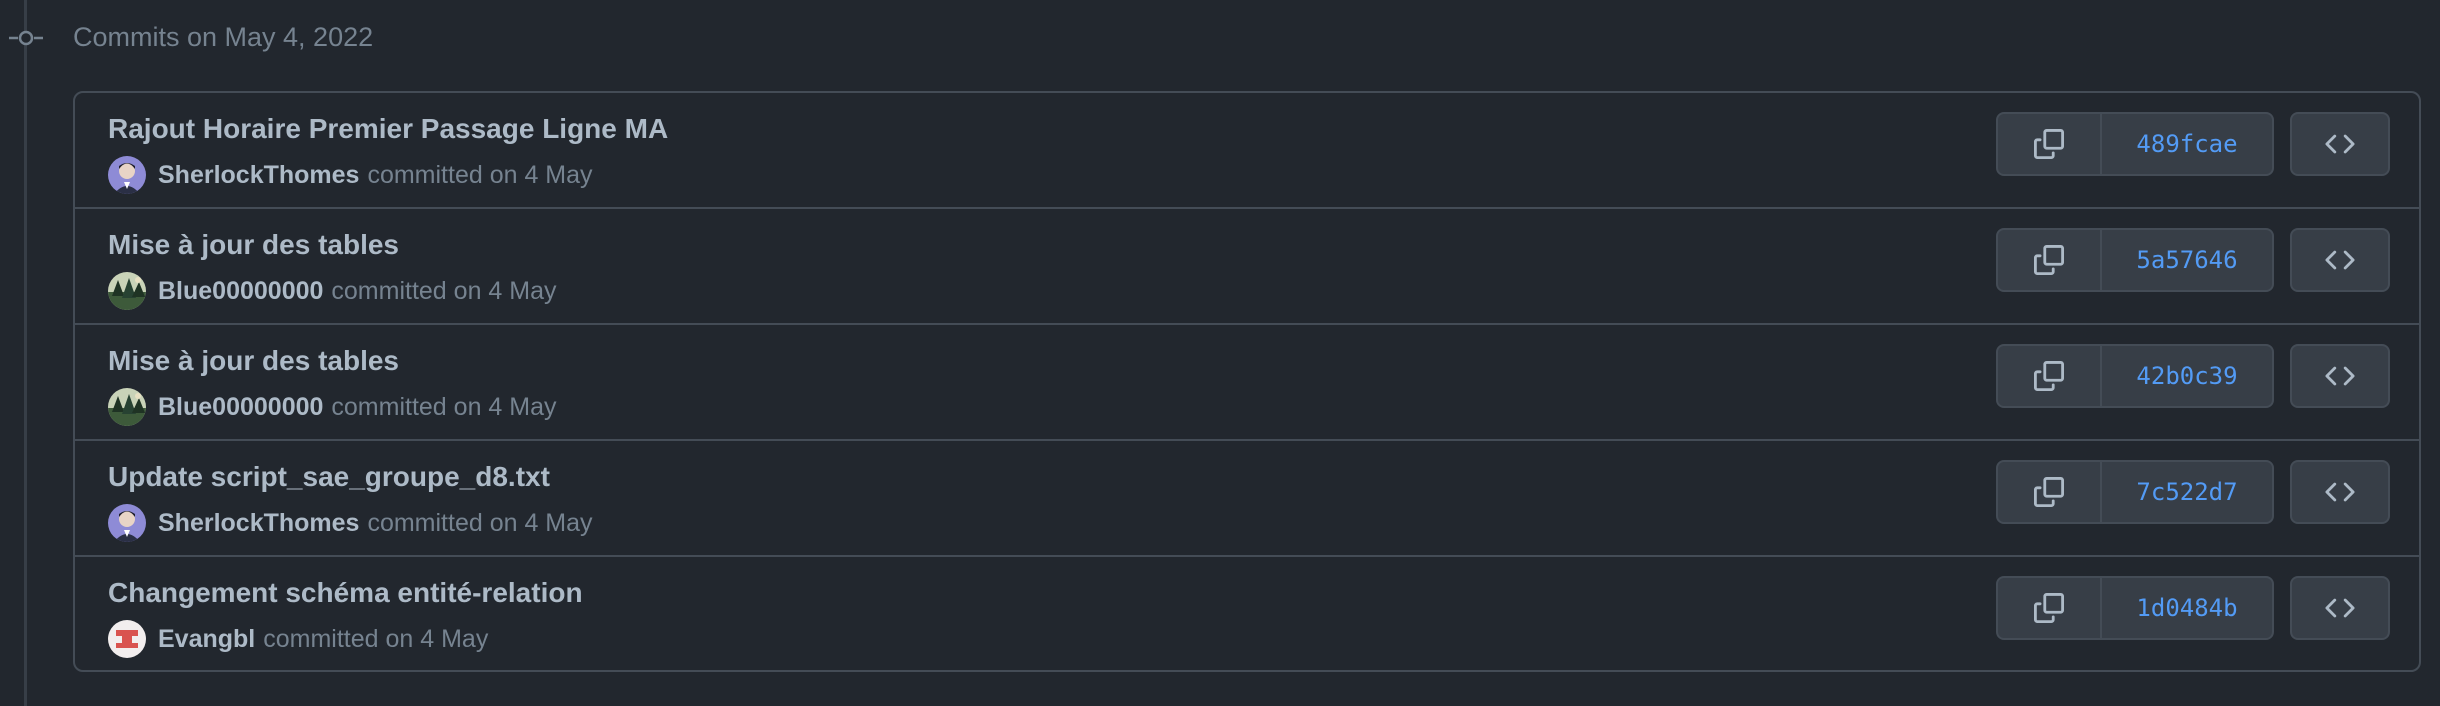  What do you see at coordinates (388, 129) in the screenshot?
I see `commit-title-link: Rajout Horaire Premier Passage Ligne MA` at bounding box center [388, 129].